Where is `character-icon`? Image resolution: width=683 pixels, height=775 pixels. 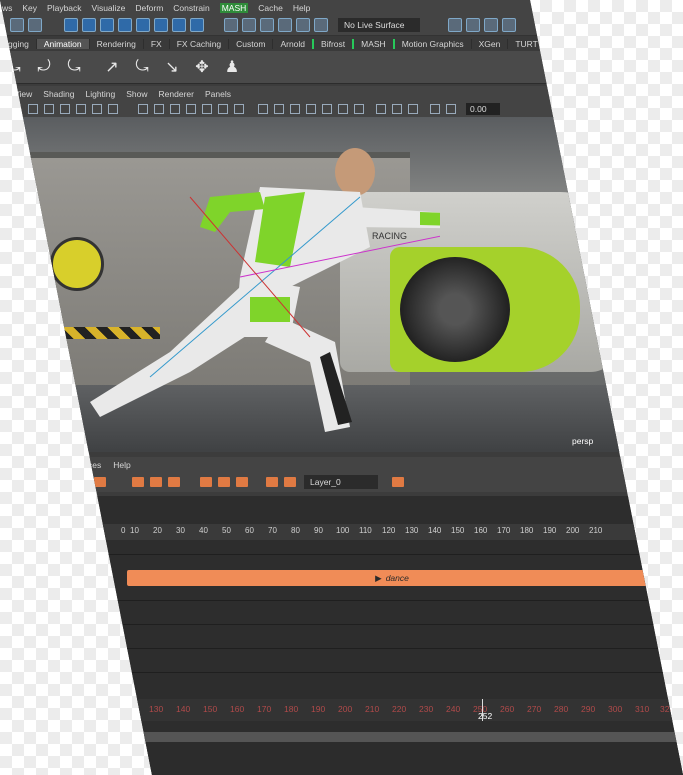 character-icon is located at coordinates (224, 482).